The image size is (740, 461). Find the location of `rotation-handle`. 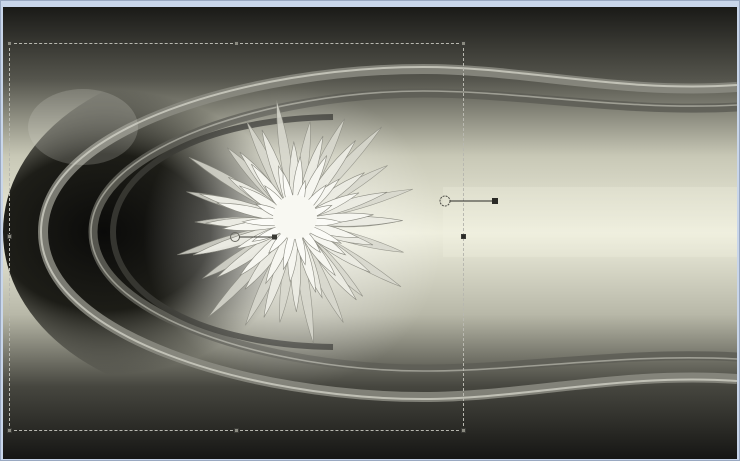

rotation-handle is located at coordinates (470, 201).